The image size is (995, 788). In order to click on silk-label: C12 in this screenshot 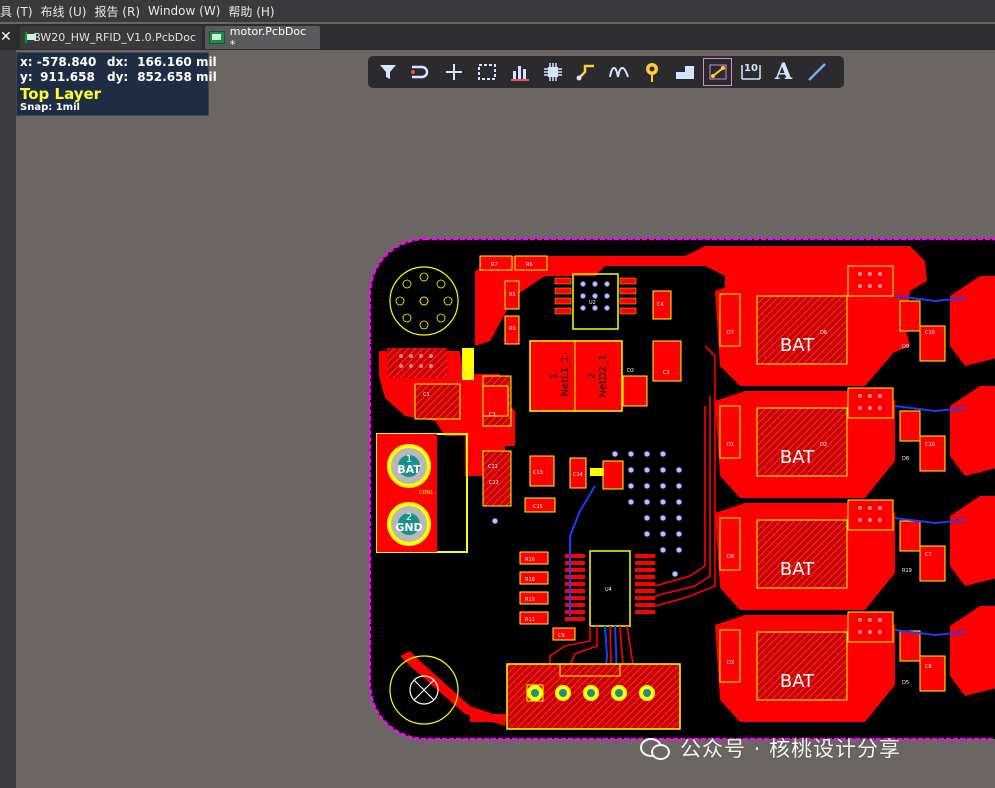, I will do `click(494, 483)`.